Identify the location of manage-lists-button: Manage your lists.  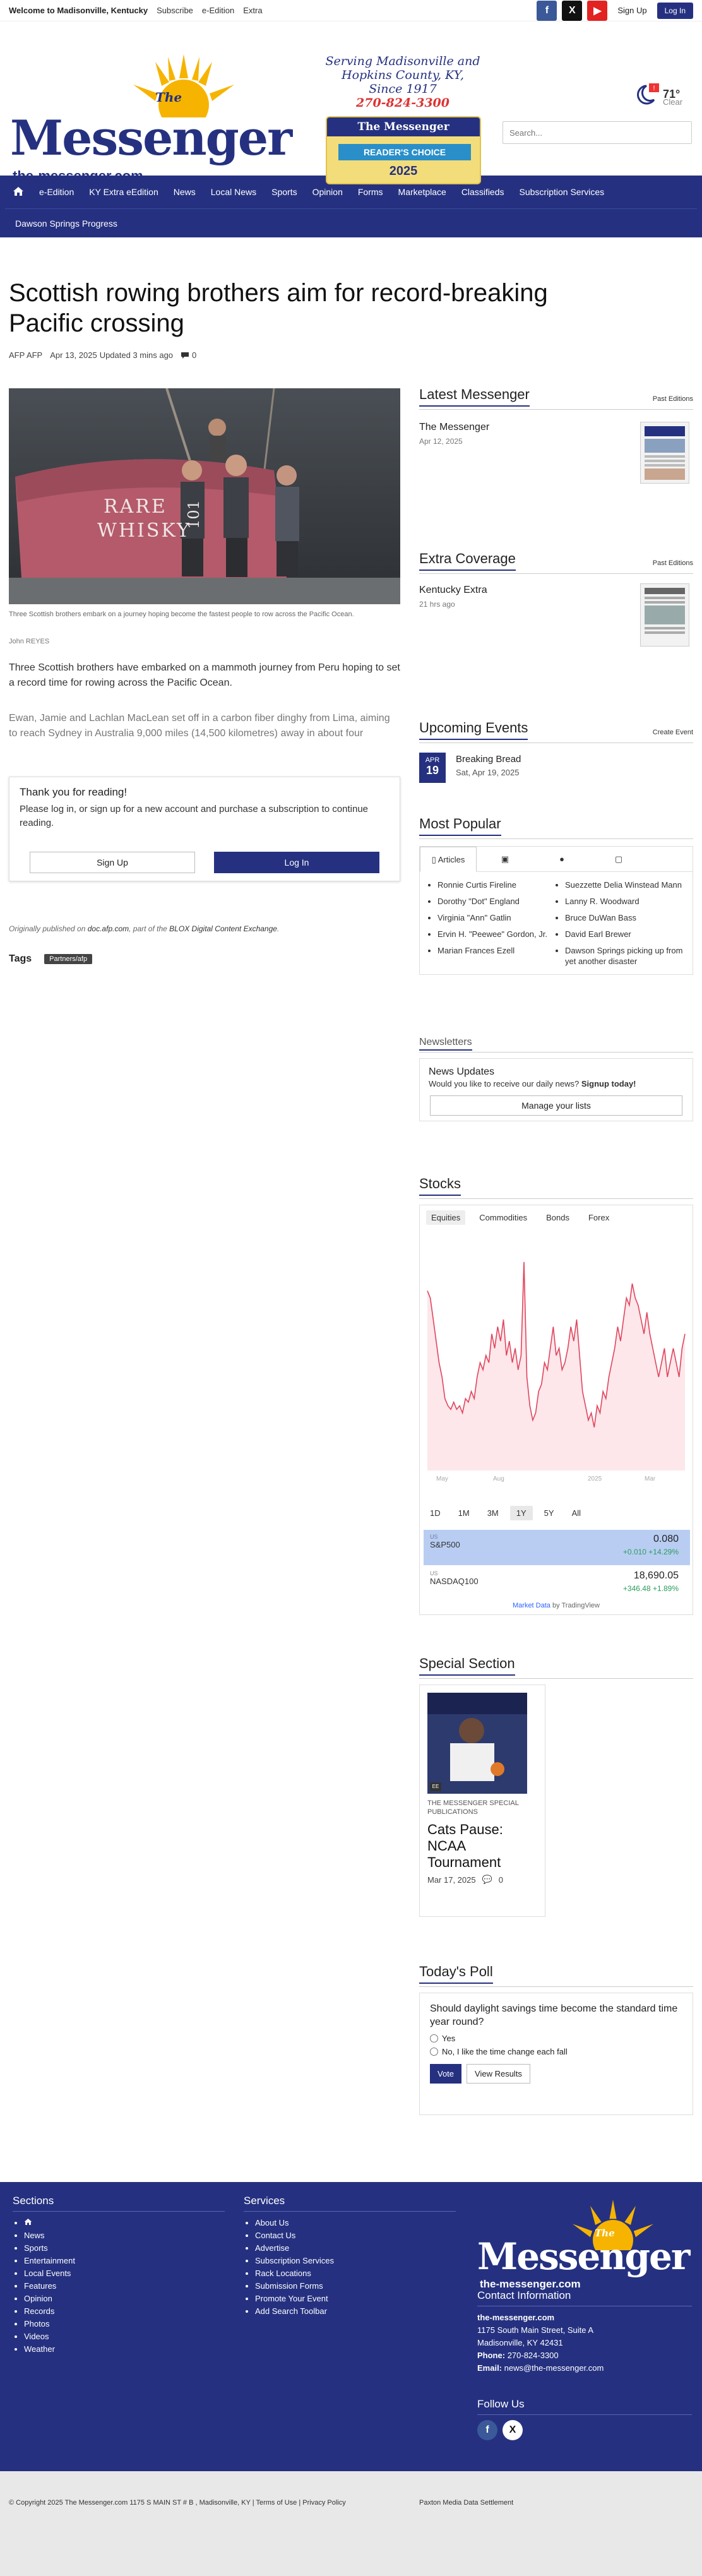
(556, 1105).